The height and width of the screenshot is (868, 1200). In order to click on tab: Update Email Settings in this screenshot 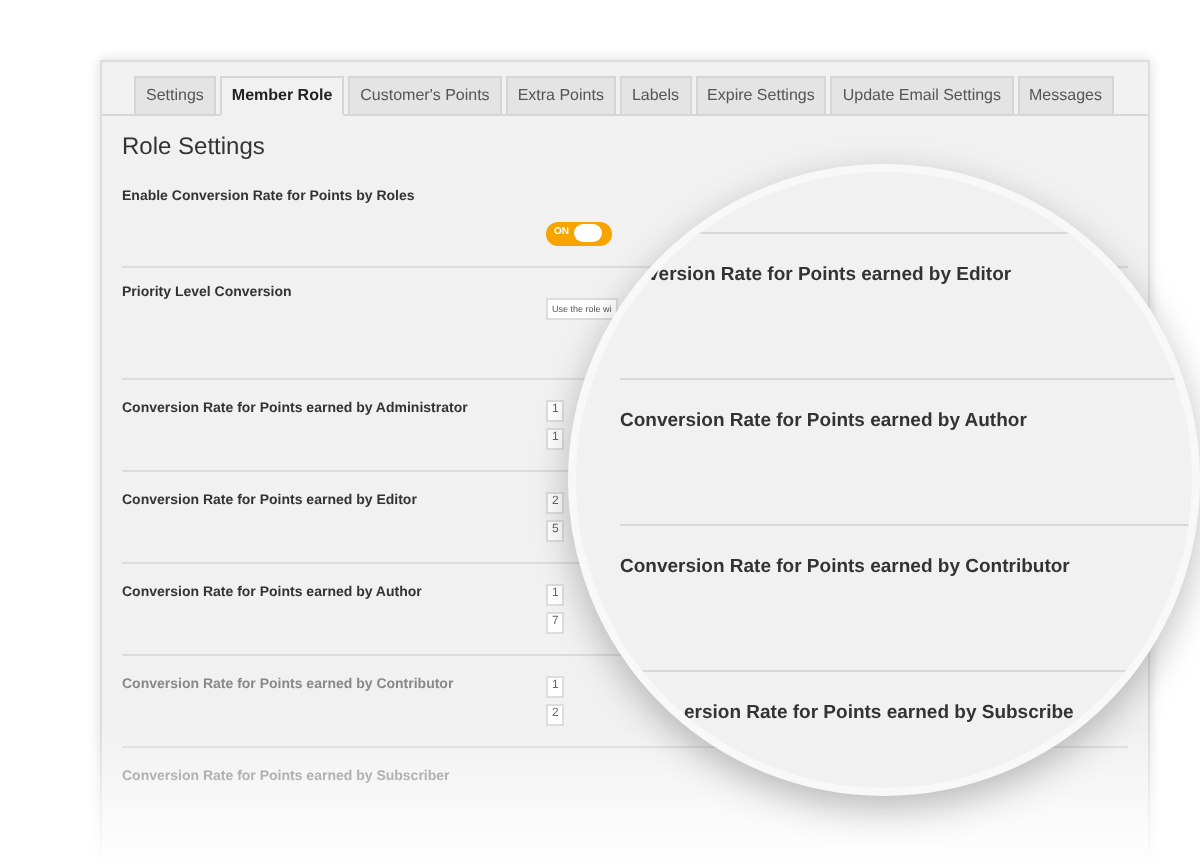, I will do `click(921, 96)`.